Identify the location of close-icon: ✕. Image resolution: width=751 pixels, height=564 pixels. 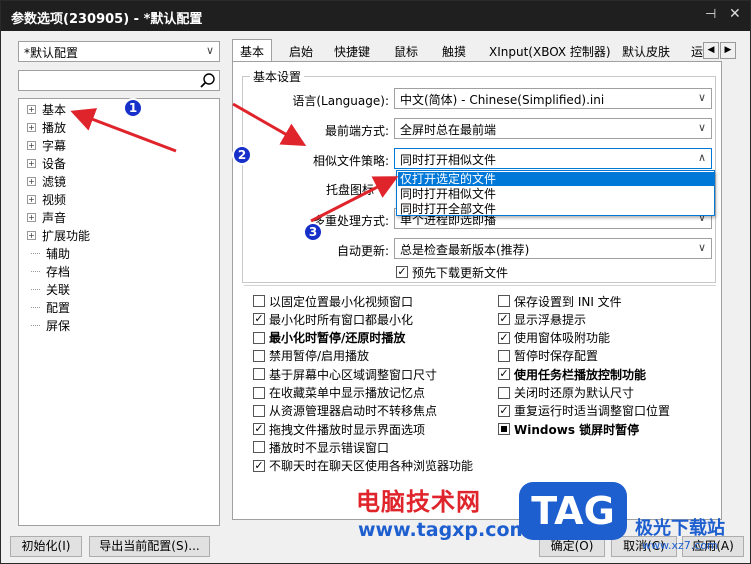
(735, 14).